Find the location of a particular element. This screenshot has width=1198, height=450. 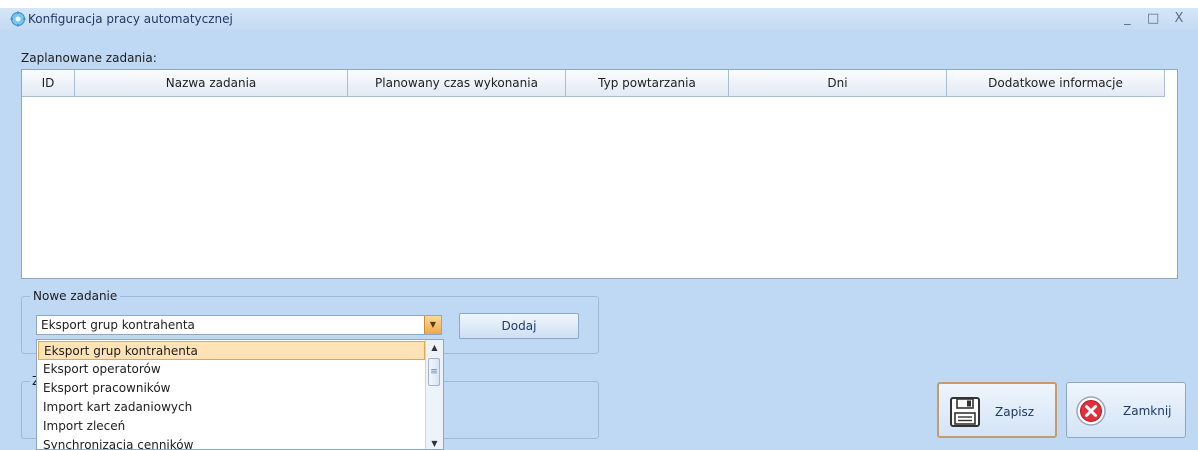

window-controls: _ □ X is located at coordinates (1153, 19).